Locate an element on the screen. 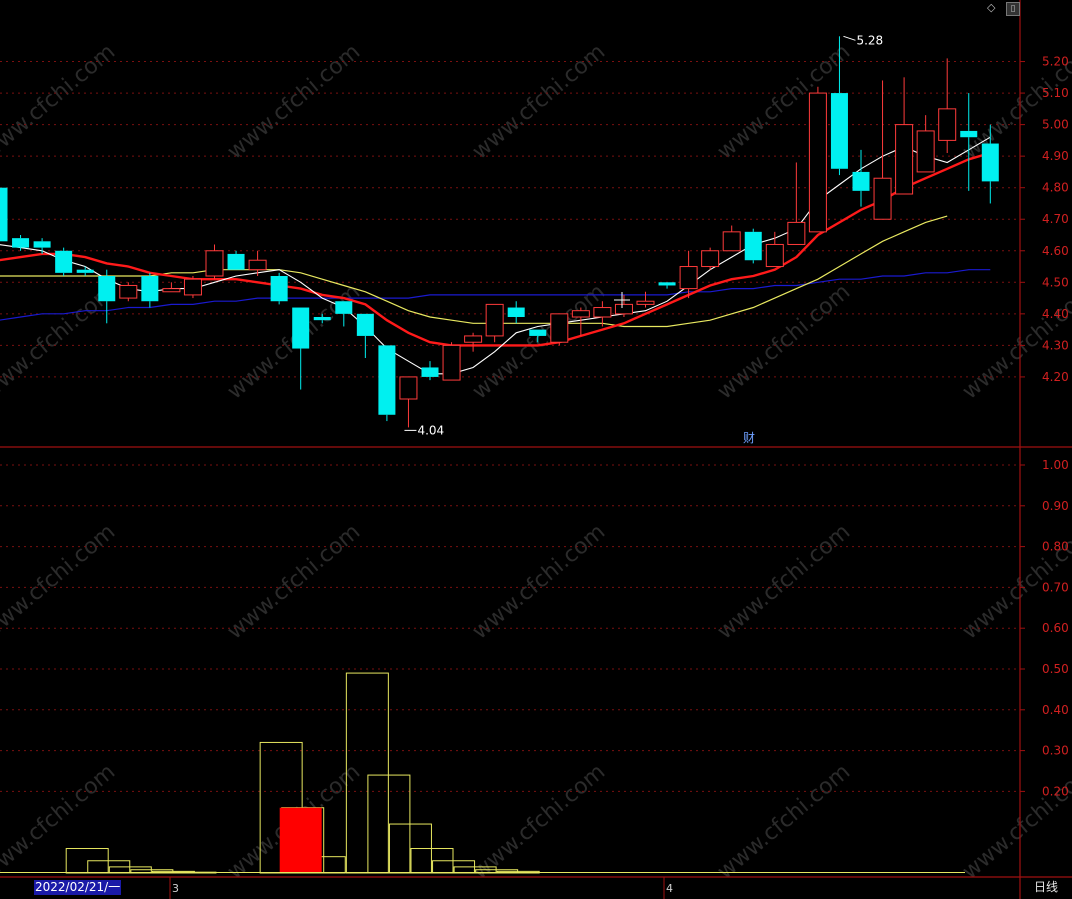 Image resolution: width=1072 pixels, height=899 pixels. high-price-label: 5.28 is located at coordinates (869, 40).